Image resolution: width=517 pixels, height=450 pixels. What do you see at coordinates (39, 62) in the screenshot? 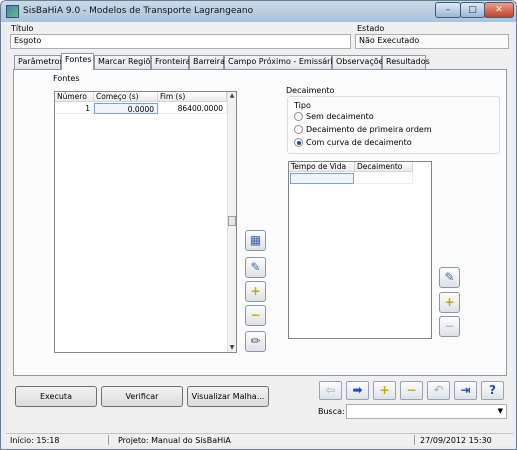
I see `tab-parametros: Parâmetros` at bounding box center [39, 62].